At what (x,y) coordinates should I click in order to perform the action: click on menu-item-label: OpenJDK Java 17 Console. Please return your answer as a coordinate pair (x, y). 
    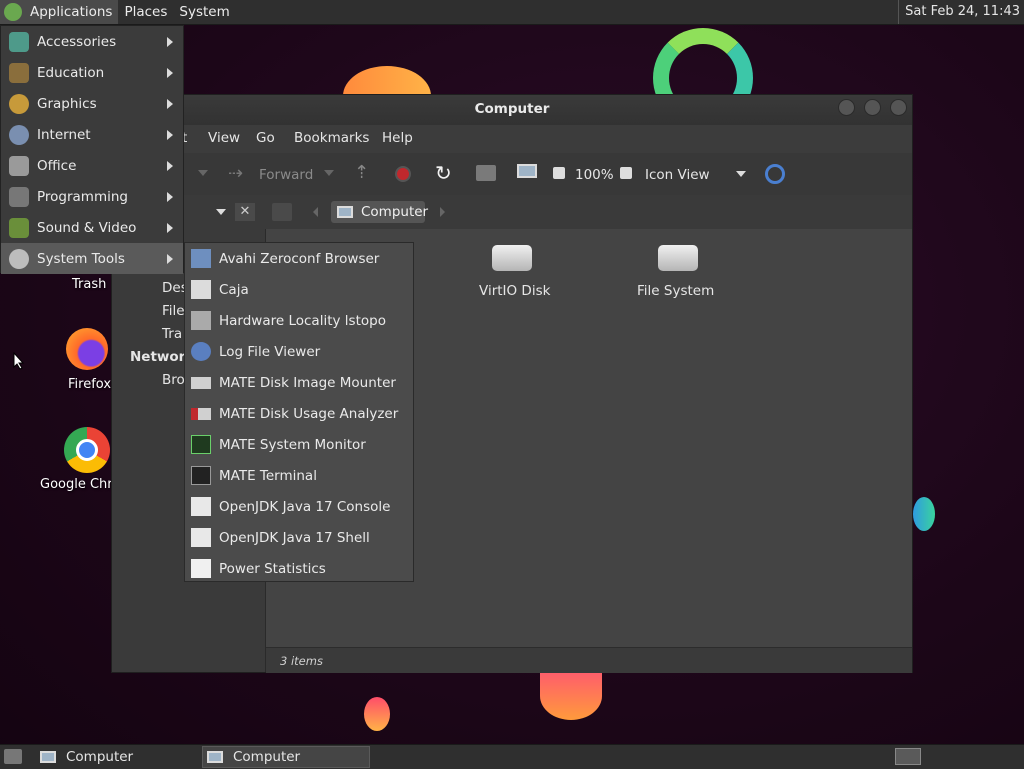
    Looking at the image, I should click on (305, 507).